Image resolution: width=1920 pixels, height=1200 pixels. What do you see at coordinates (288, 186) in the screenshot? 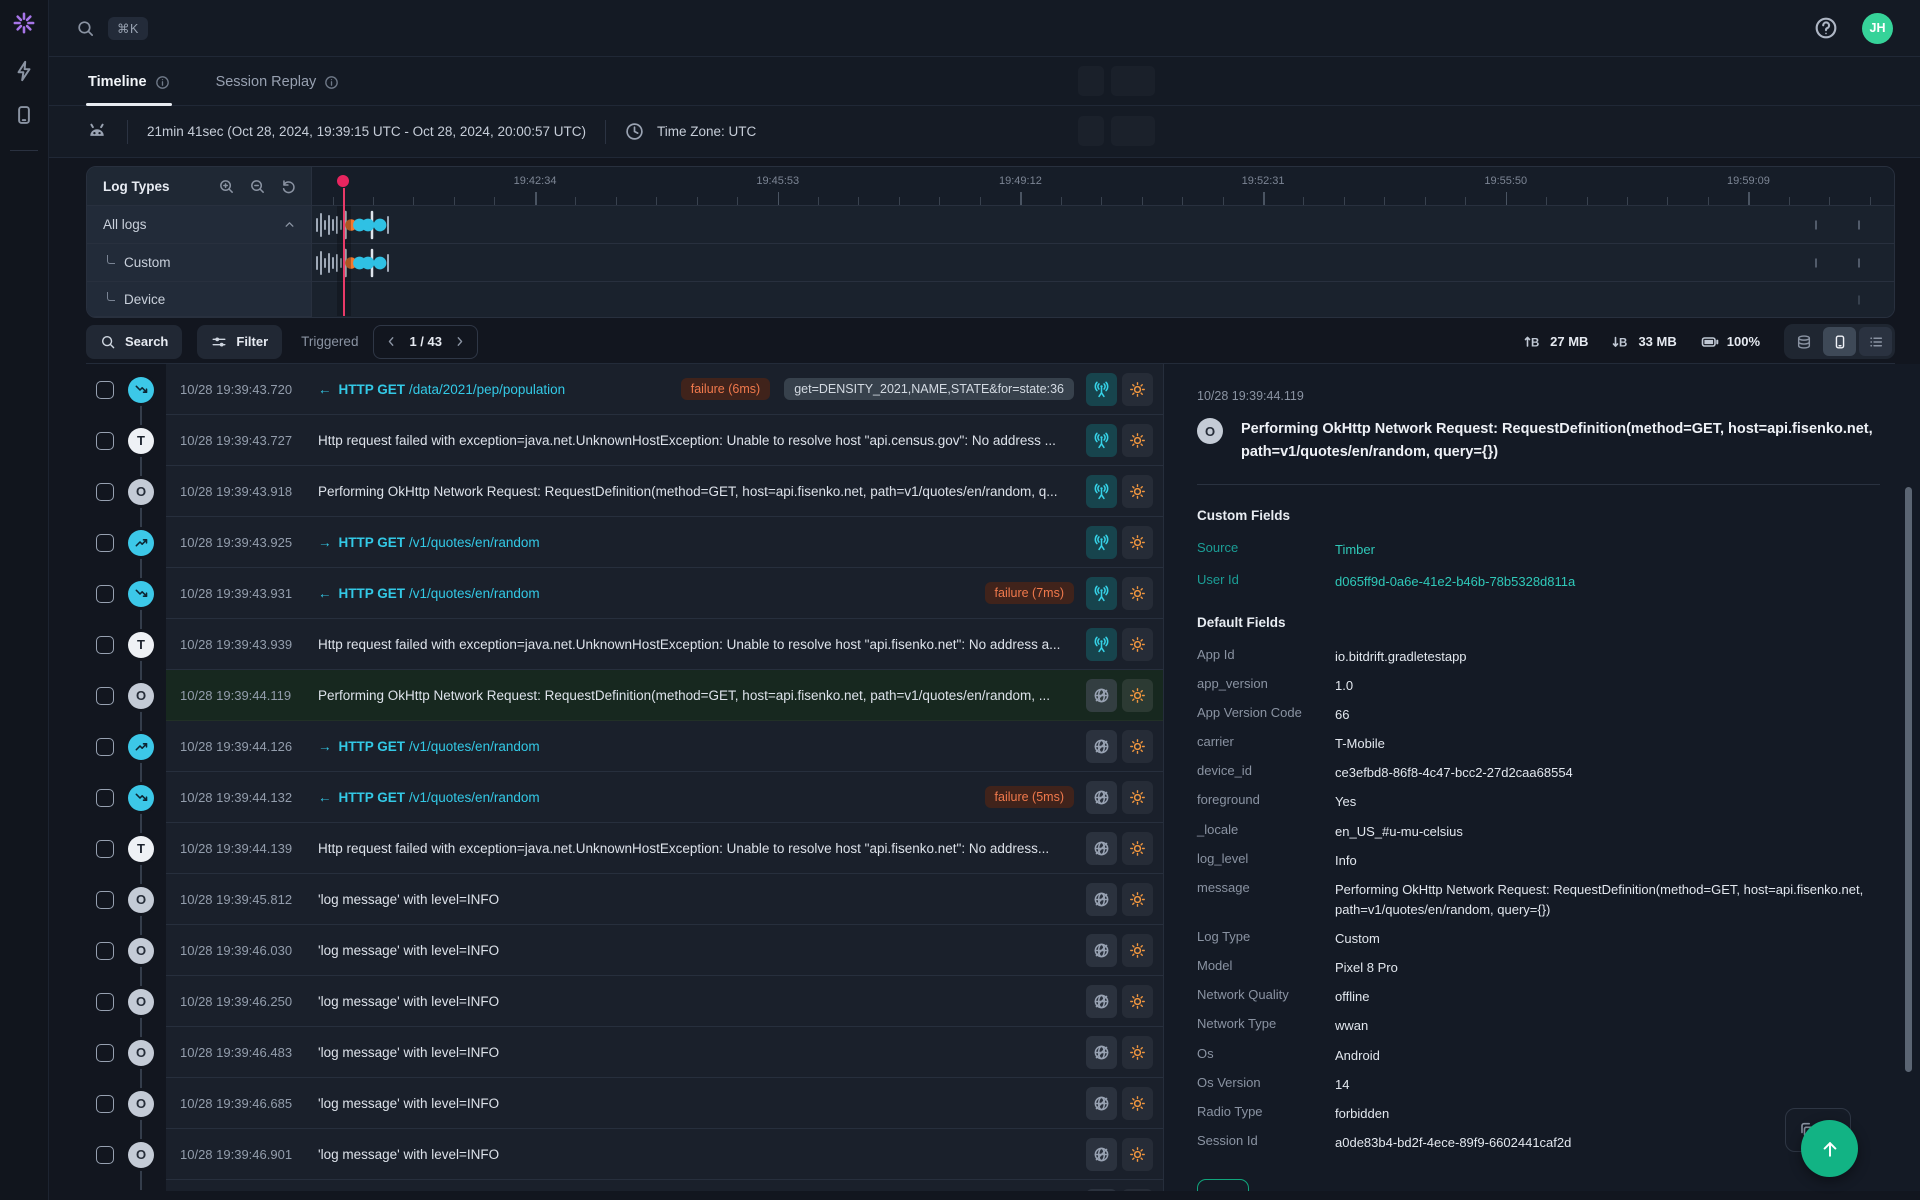
I see `reset-zoom-icon` at bounding box center [288, 186].